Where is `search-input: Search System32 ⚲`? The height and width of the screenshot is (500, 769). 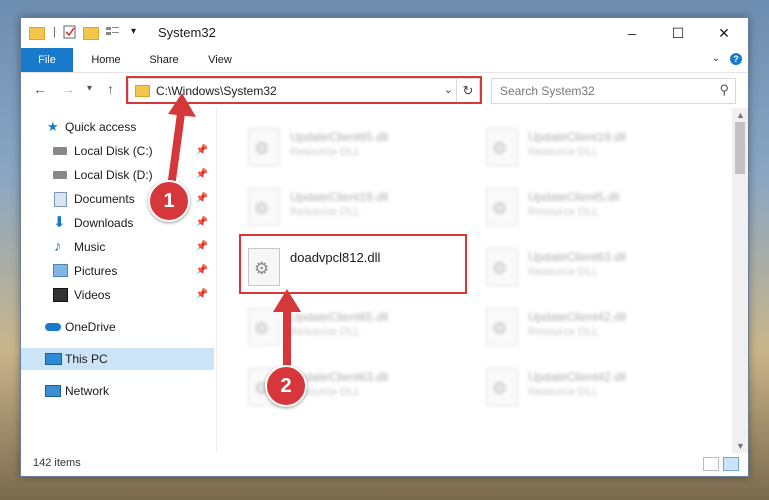 search-input: Search System32 ⚲ is located at coordinates (613, 91).